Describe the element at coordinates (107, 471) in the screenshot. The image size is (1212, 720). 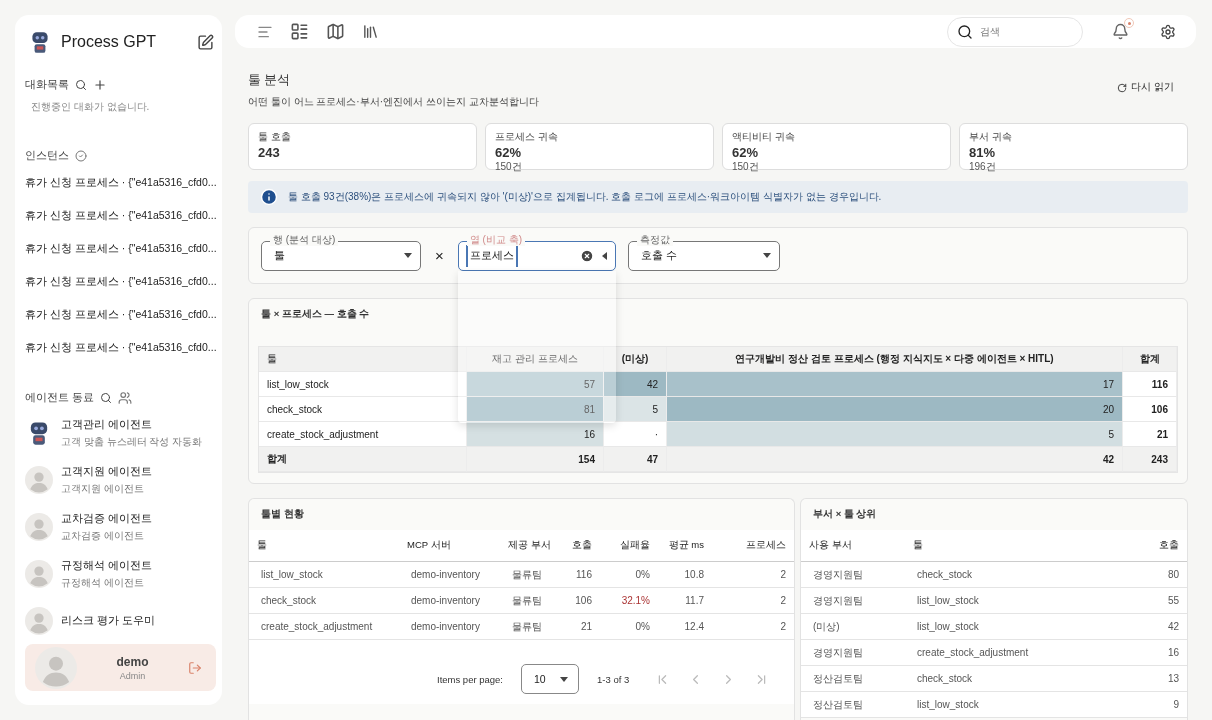
I see `agent-name: 고객지원 에이전트` at that location.